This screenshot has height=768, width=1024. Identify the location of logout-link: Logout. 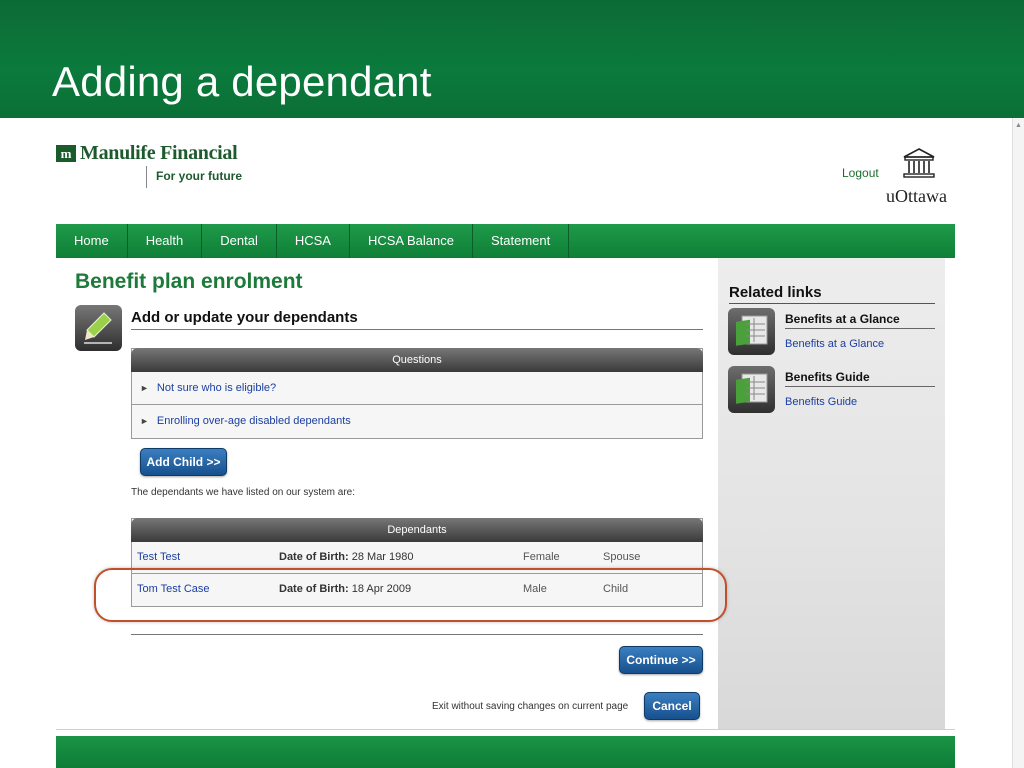
(860, 173).